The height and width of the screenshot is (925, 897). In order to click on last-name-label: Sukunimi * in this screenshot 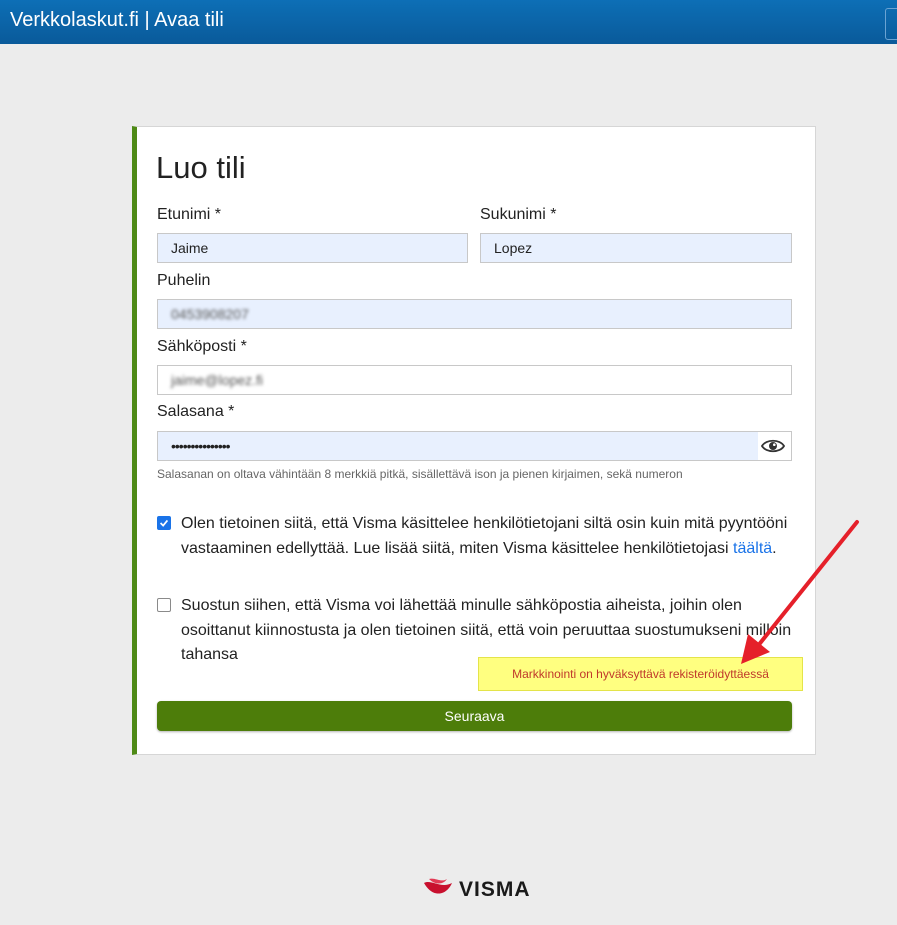, I will do `click(518, 214)`.